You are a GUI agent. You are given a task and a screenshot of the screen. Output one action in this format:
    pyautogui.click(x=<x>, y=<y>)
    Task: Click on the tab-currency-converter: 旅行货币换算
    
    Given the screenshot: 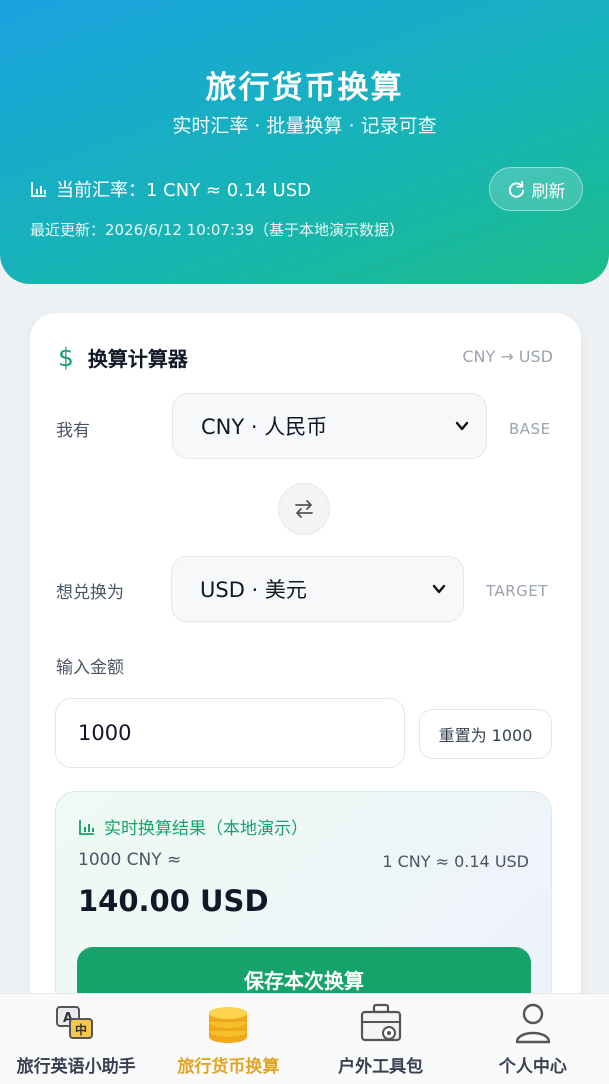 What is the action you would take?
    pyautogui.click(x=228, y=1039)
    